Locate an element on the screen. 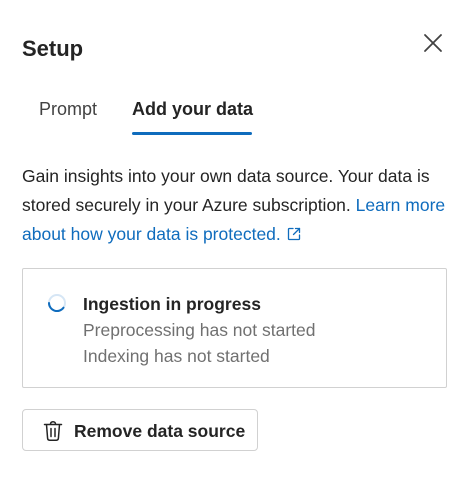 This screenshot has width=474, height=481. selected-tab-indicator is located at coordinates (192, 133).